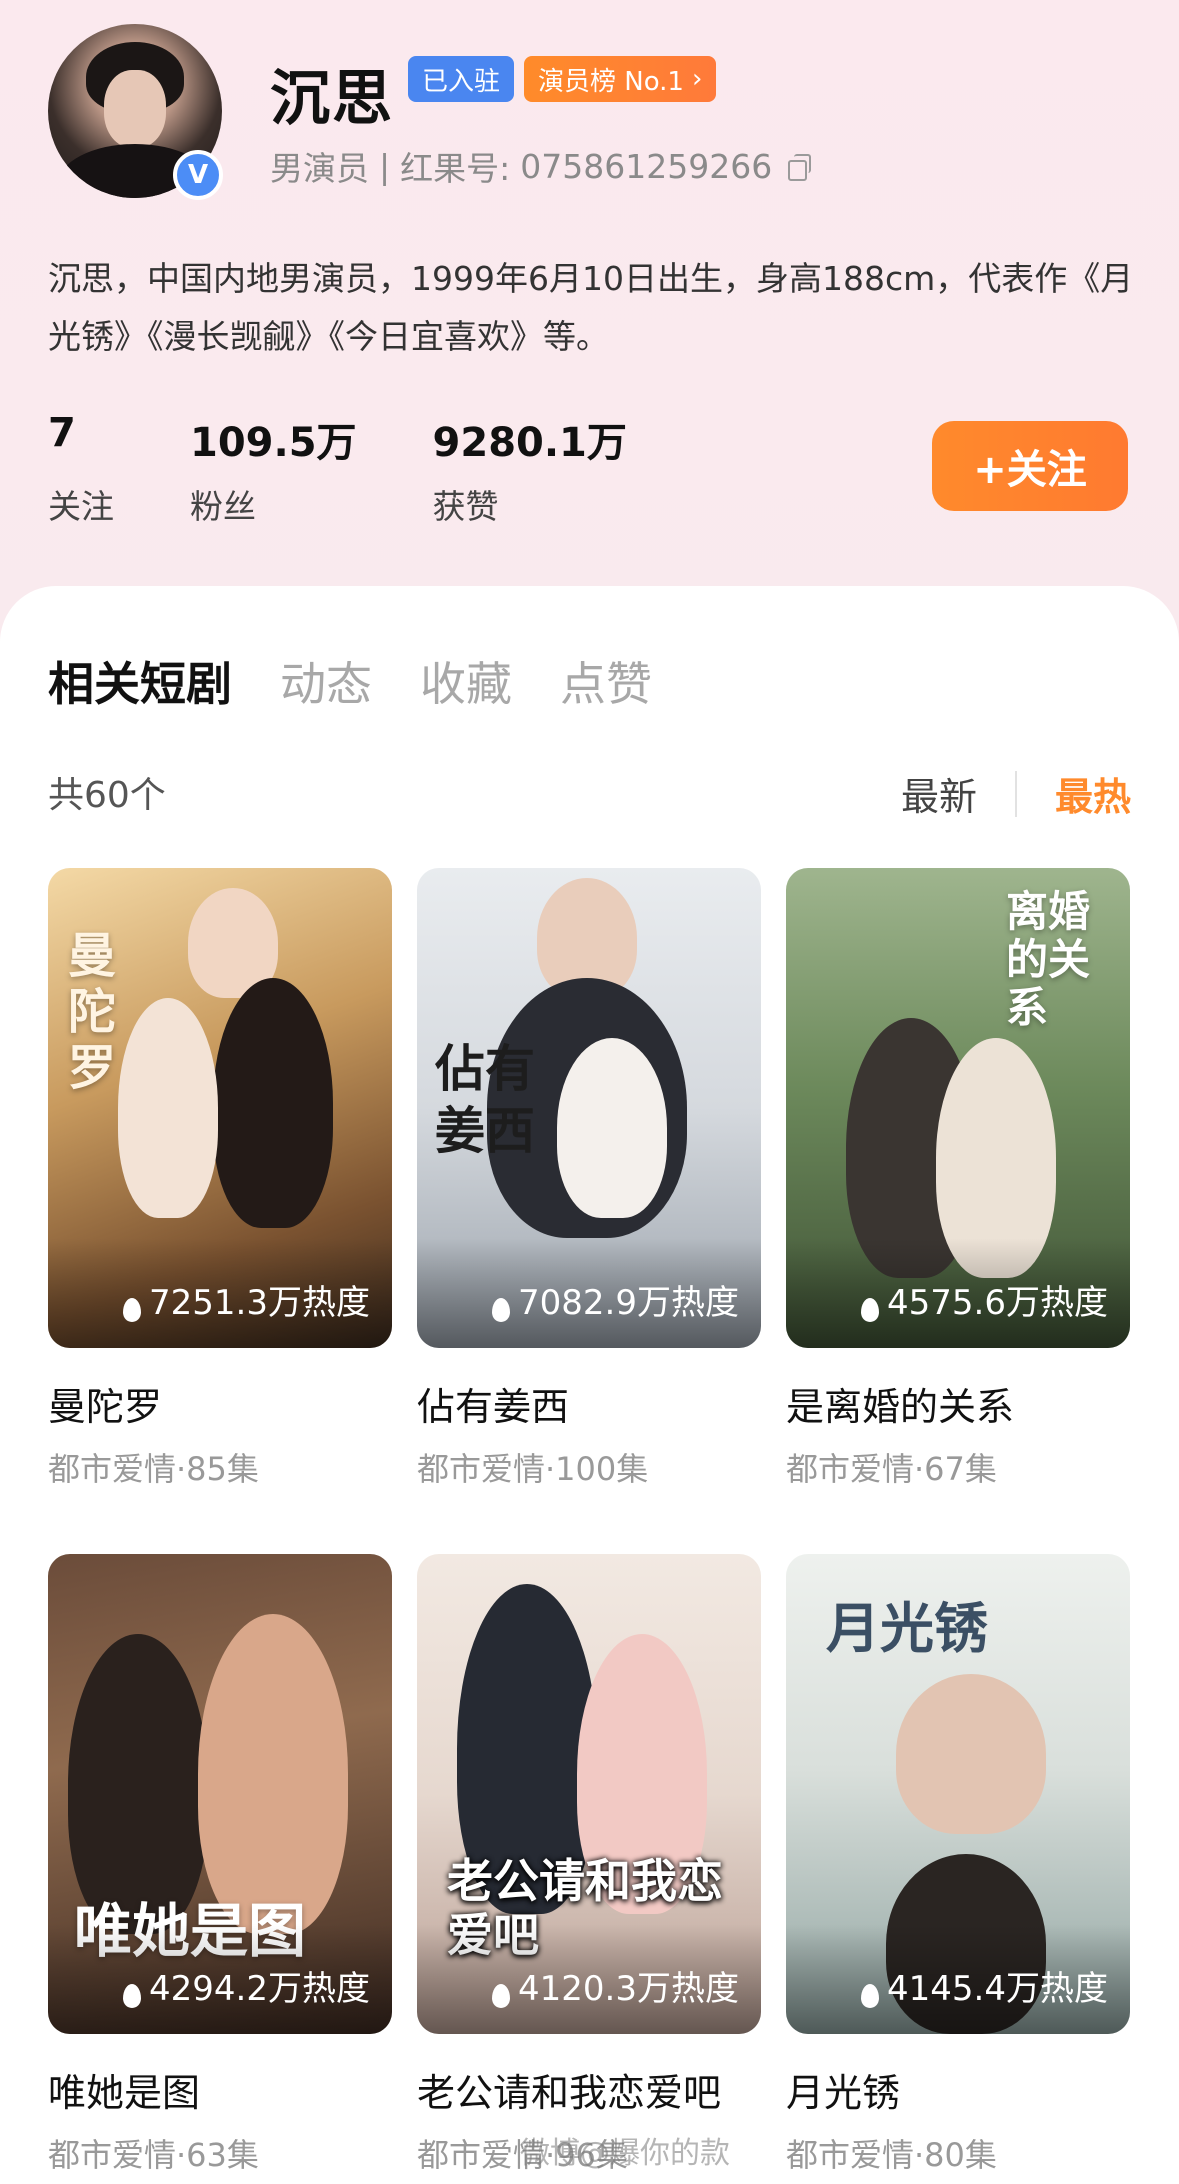  What do you see at coordinates (843, 2093) in the screenshot?
I see `drama-title: 月光锈` at bounding box center [843, 2093].